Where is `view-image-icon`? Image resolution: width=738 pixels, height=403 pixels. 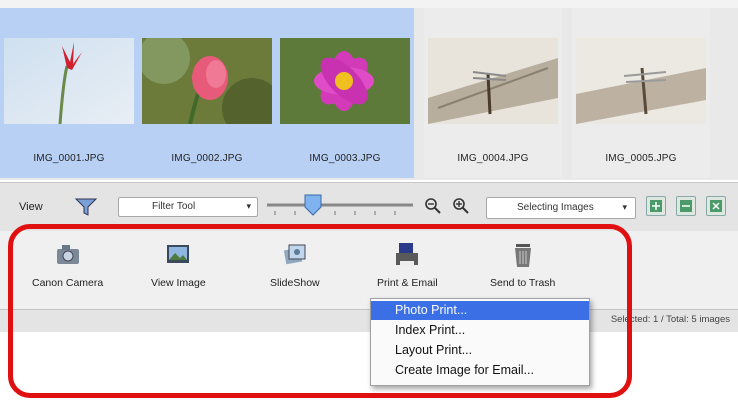
view-image-icon is located at coordinates (178, 255).